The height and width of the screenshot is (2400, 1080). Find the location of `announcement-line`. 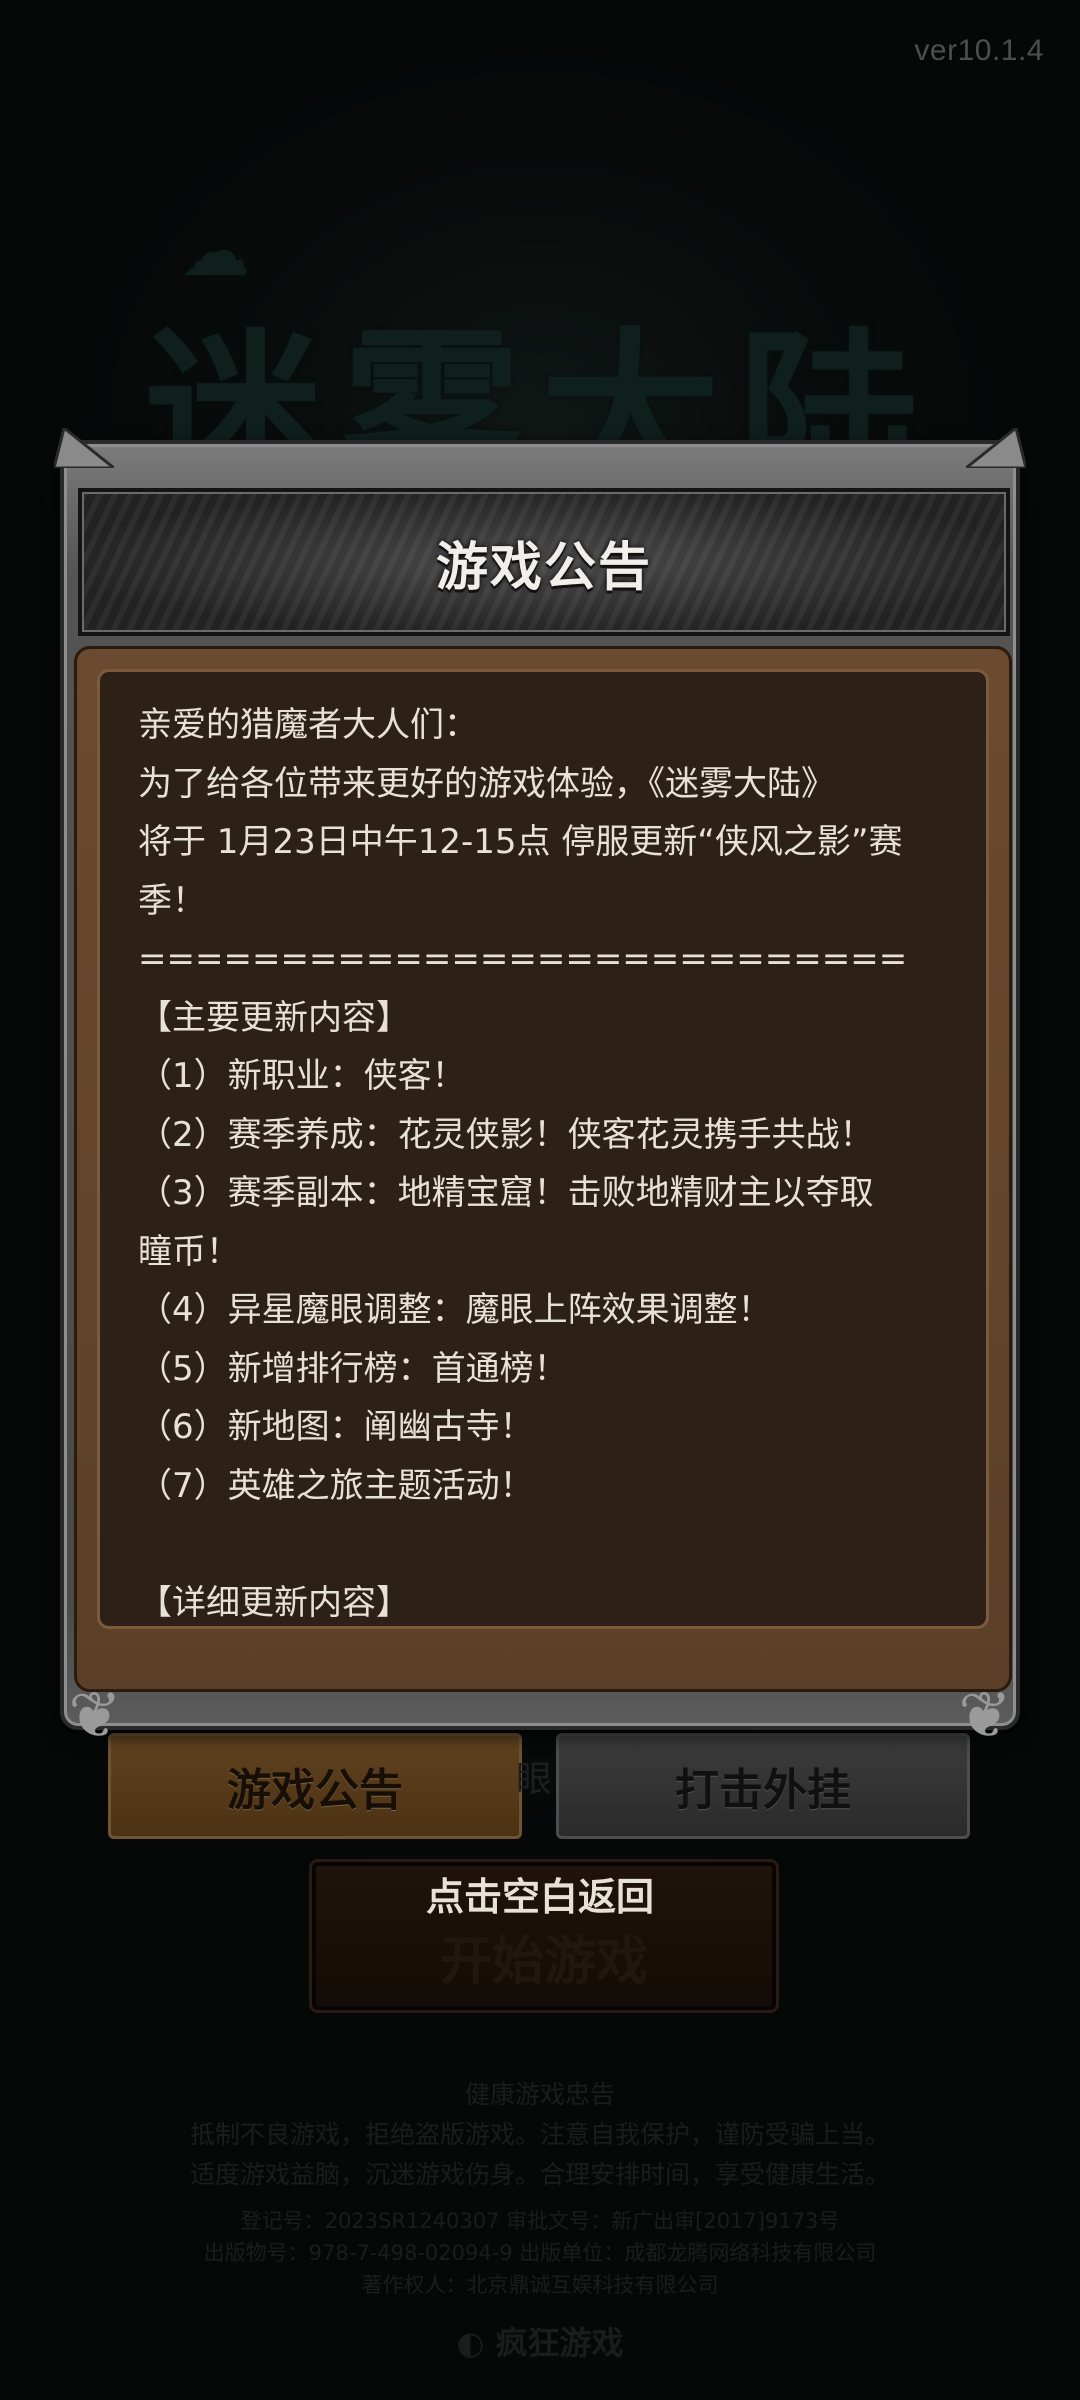

announcement-line is located at coordinates (545, 1544).